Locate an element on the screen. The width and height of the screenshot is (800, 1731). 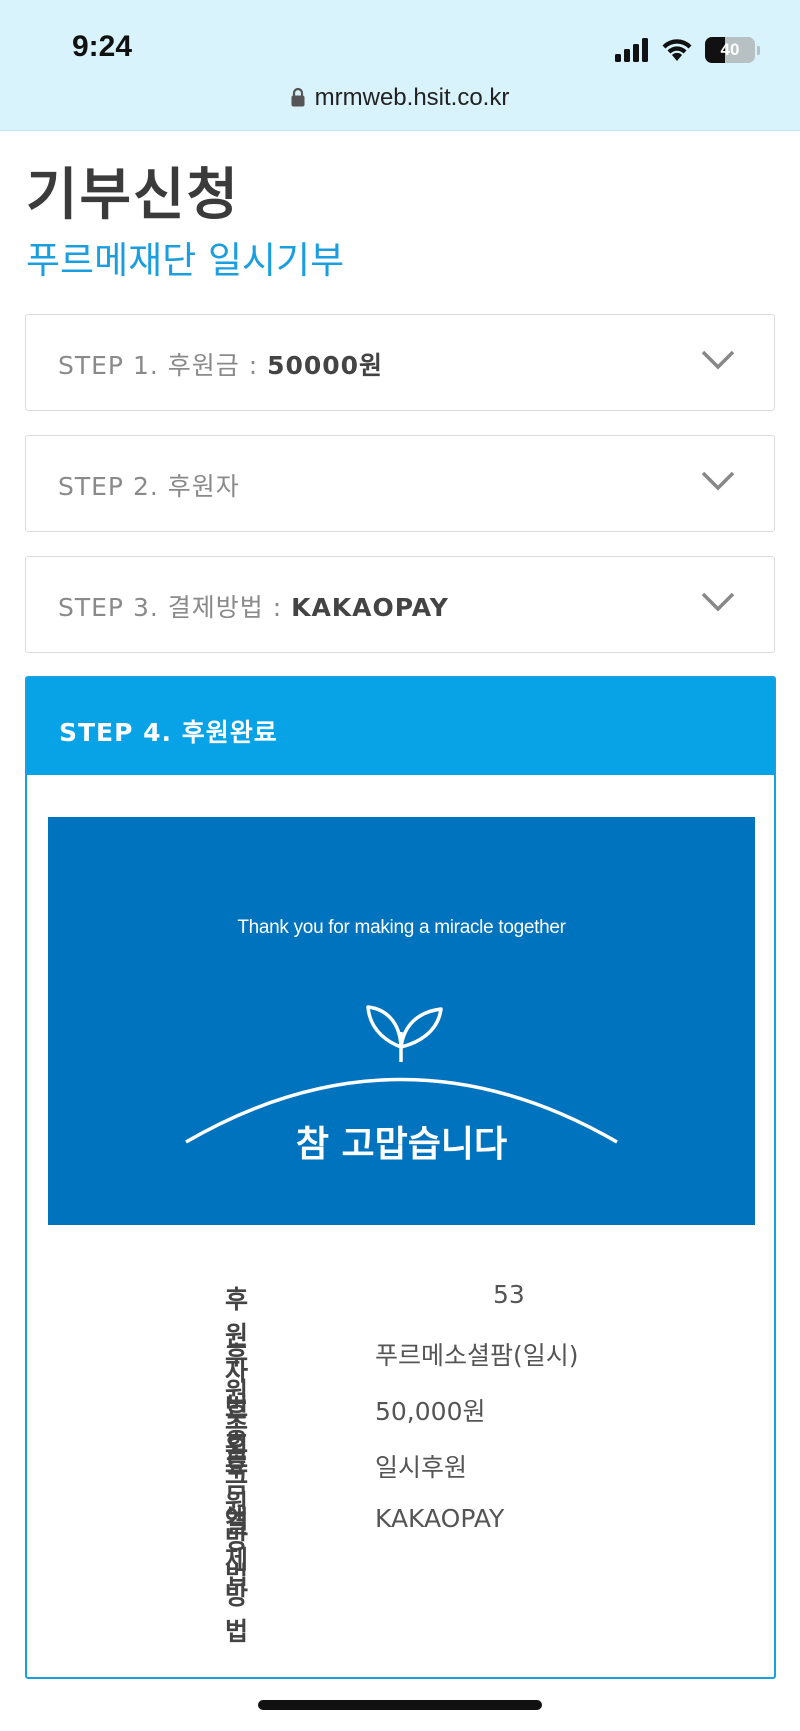
step-3-label: STEP 3. 결제방법 : KAKAOPAY is located at coordinates (253, 606).